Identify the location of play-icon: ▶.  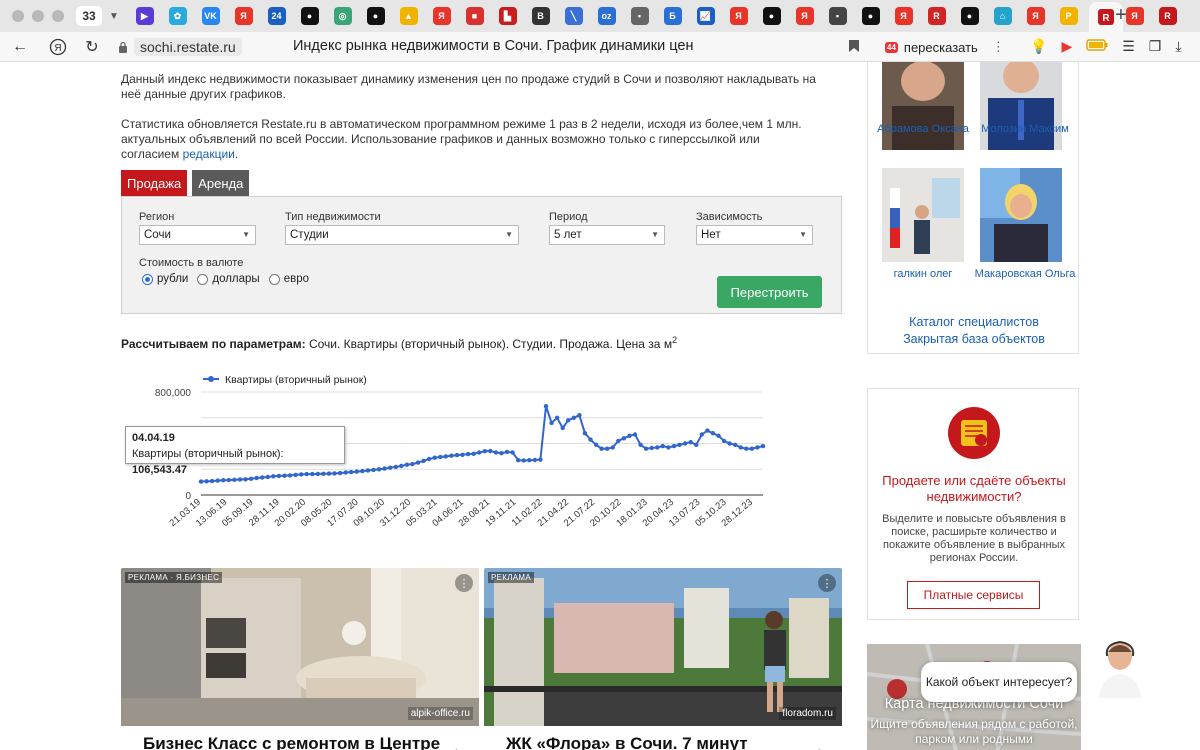
(144, 16).